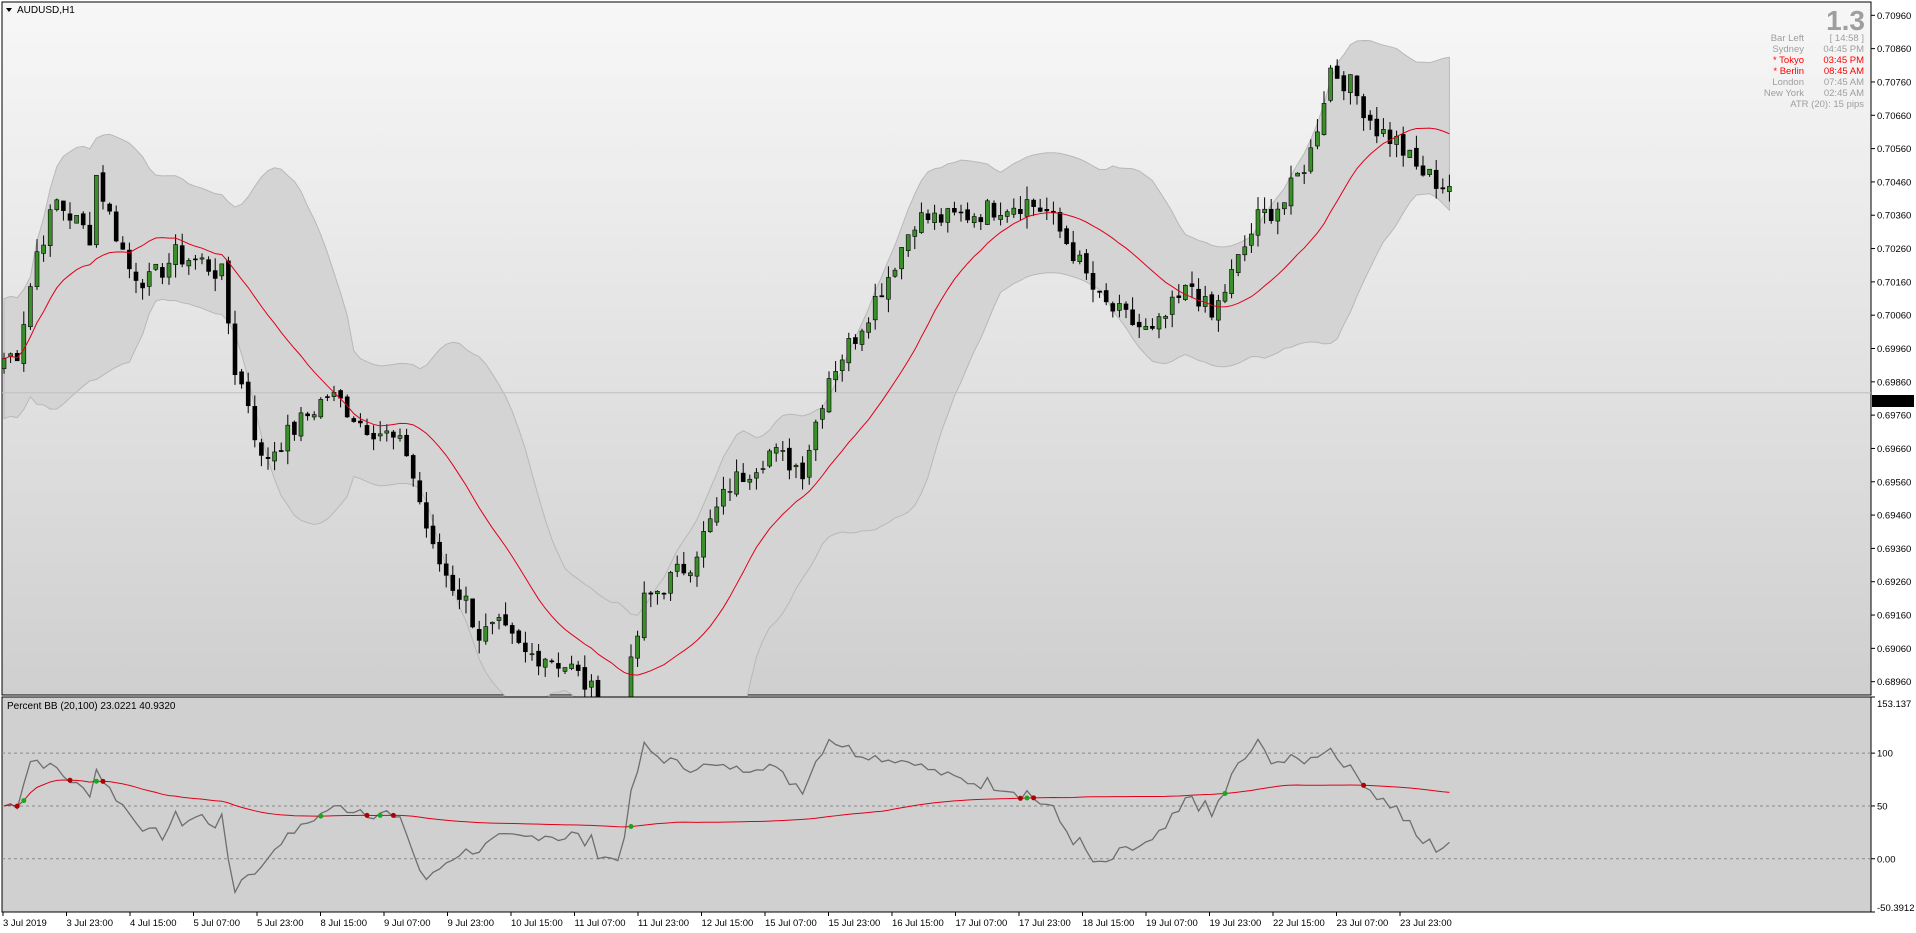  Describe the element at coordinates (1784, 93) in the screenshot. I see `session-label: New York` at that location.